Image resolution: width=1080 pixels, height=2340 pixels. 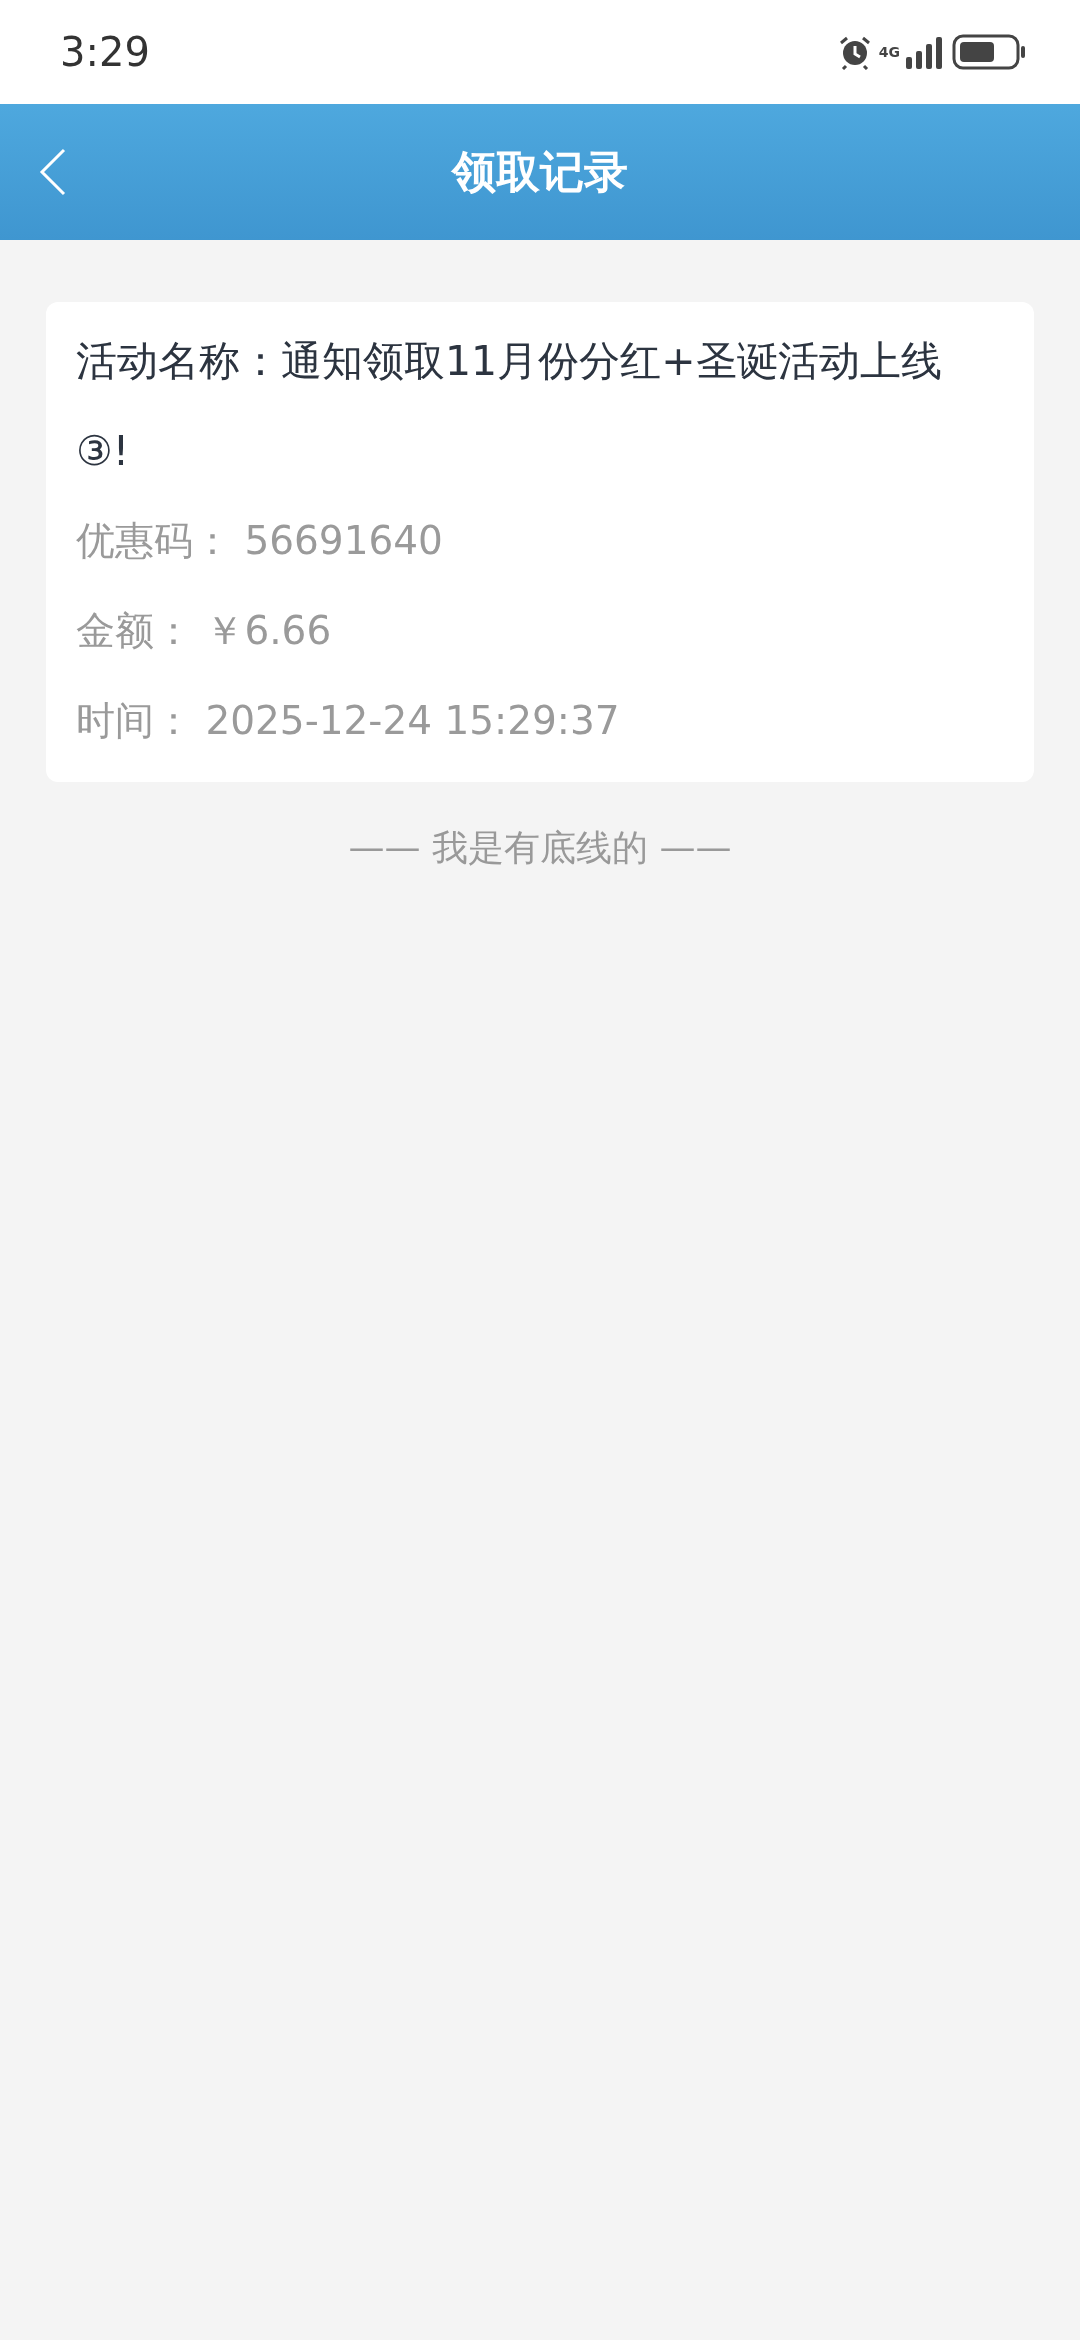 What do you see at coordinates (509, 406) in the screenshot?
I see `activity-name: 活动名称：通知领取11月份分红+圣诞活动上线③!` at bounding box center [509, 406].